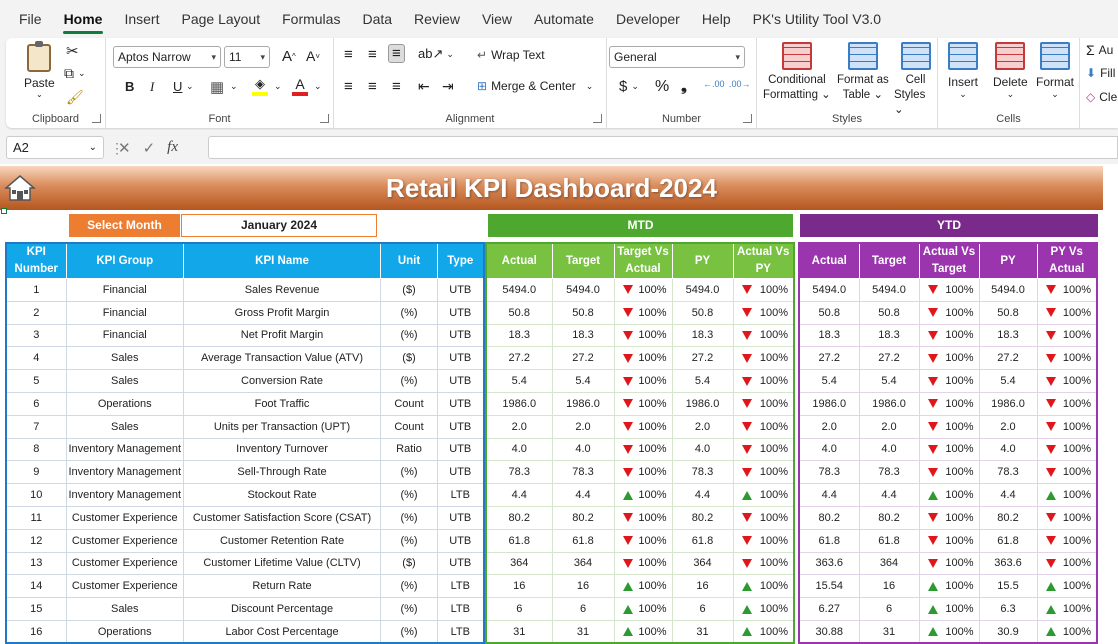 Image resolution: width=1118 pixels, height=644 pixels. What do you see at coordinates (36, 517) in the screenshot?
I see `kpi-number-cell: 11` at bounding box center [36, 517].